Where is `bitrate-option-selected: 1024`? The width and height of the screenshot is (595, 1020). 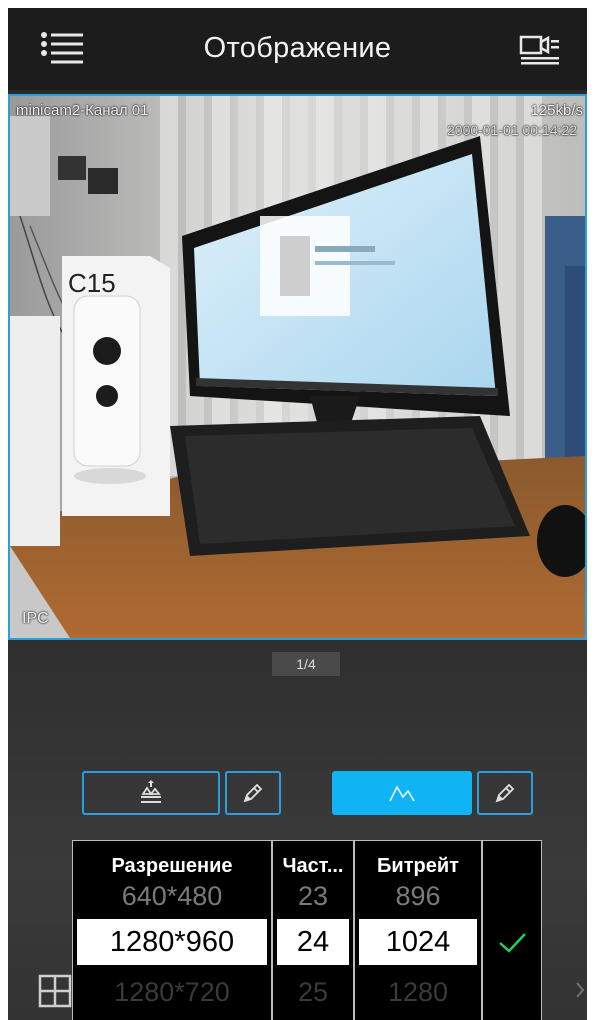 bitrate-option-selected: 1024 is located at coordinates (418, 942).